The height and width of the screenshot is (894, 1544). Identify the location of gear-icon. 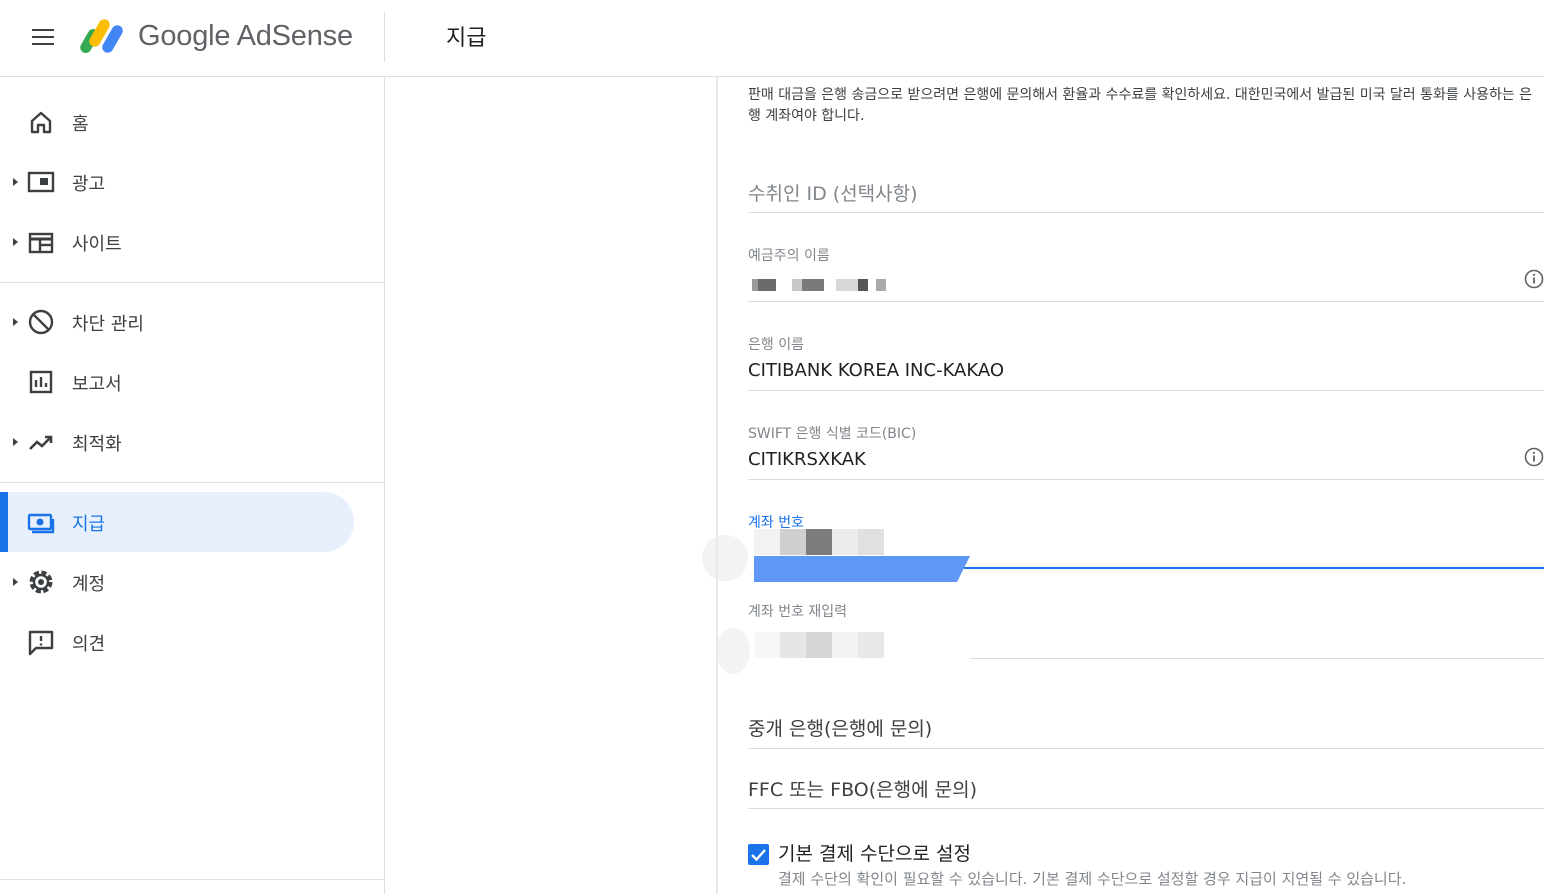
(41, 582).